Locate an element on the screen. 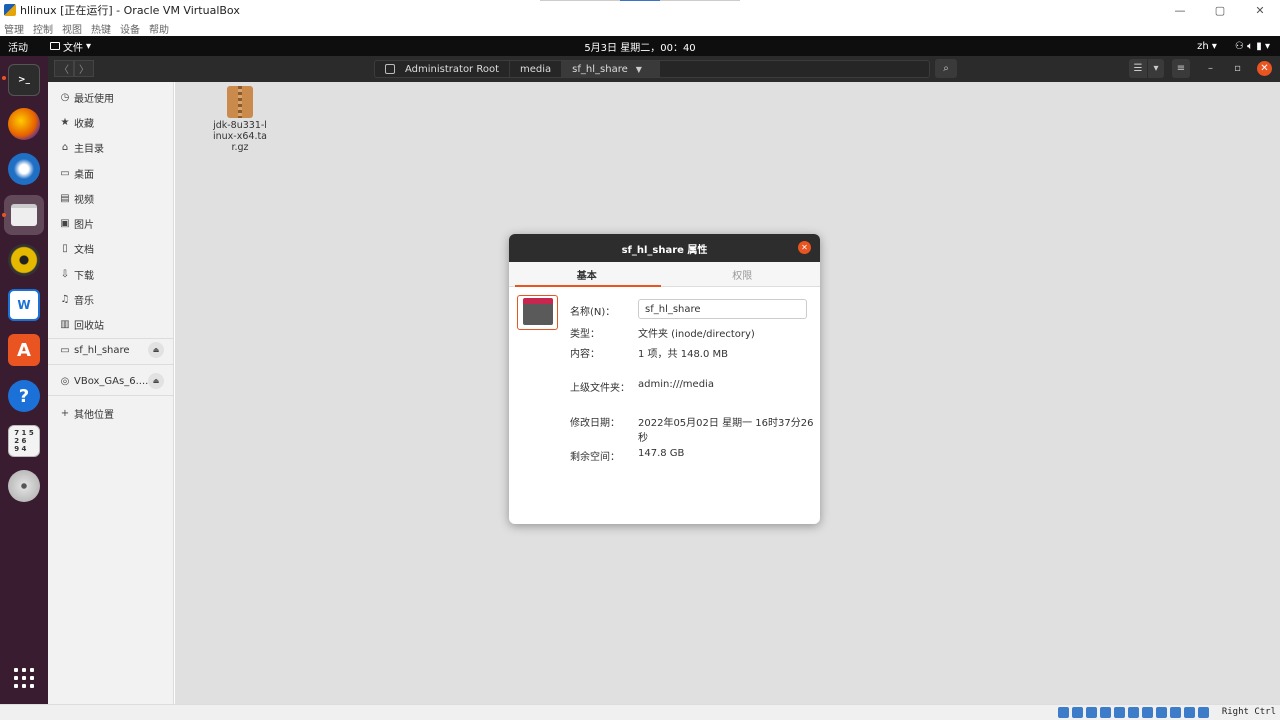 This screenshot has width=1280, height=720. battery-icon: ▮ is located at coordinates (1259, 46).